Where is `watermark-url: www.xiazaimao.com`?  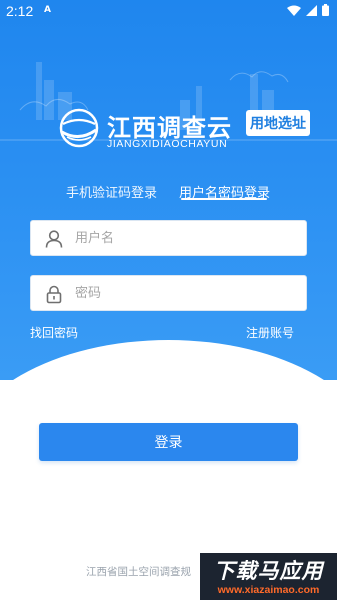
watermark-url: www.xiazaimao.com is located at coordinates (268, 590).